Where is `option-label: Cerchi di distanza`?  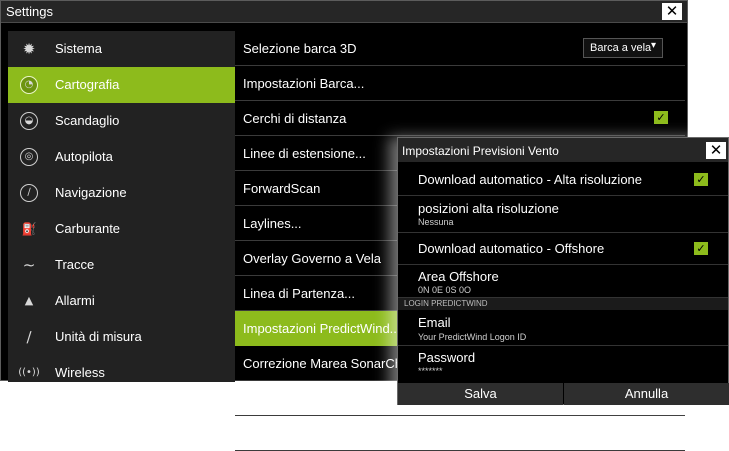
option-label: Cerchi di distanza is located at coordinates (295, 118).